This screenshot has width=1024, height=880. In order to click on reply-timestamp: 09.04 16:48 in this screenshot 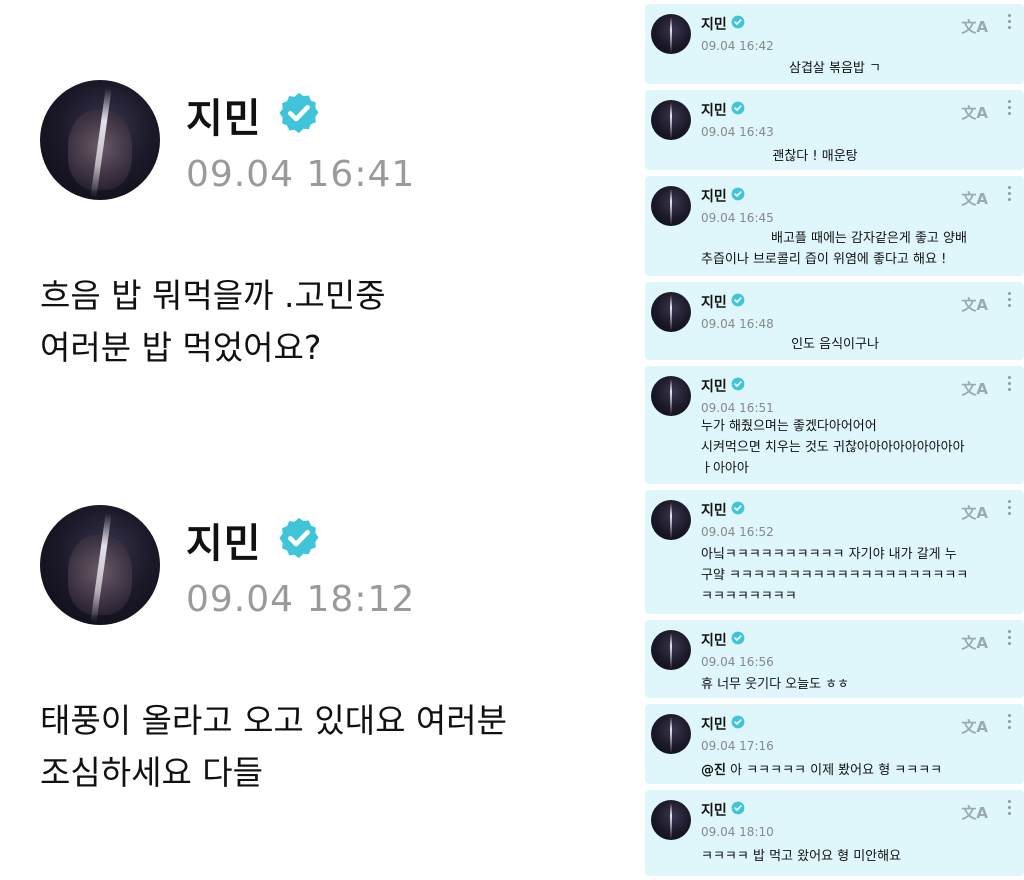, I will do `click(737, 324)`.